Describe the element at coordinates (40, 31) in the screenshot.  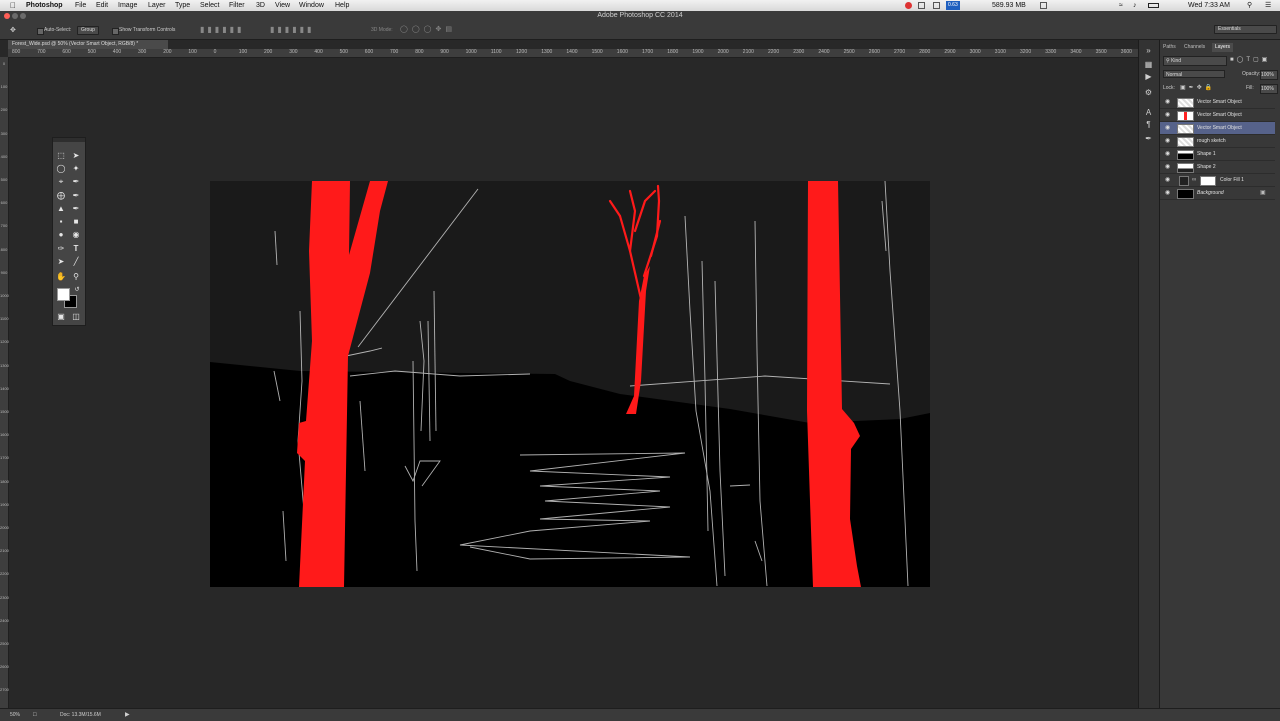
I see `auto-select-checkbox` at that location.